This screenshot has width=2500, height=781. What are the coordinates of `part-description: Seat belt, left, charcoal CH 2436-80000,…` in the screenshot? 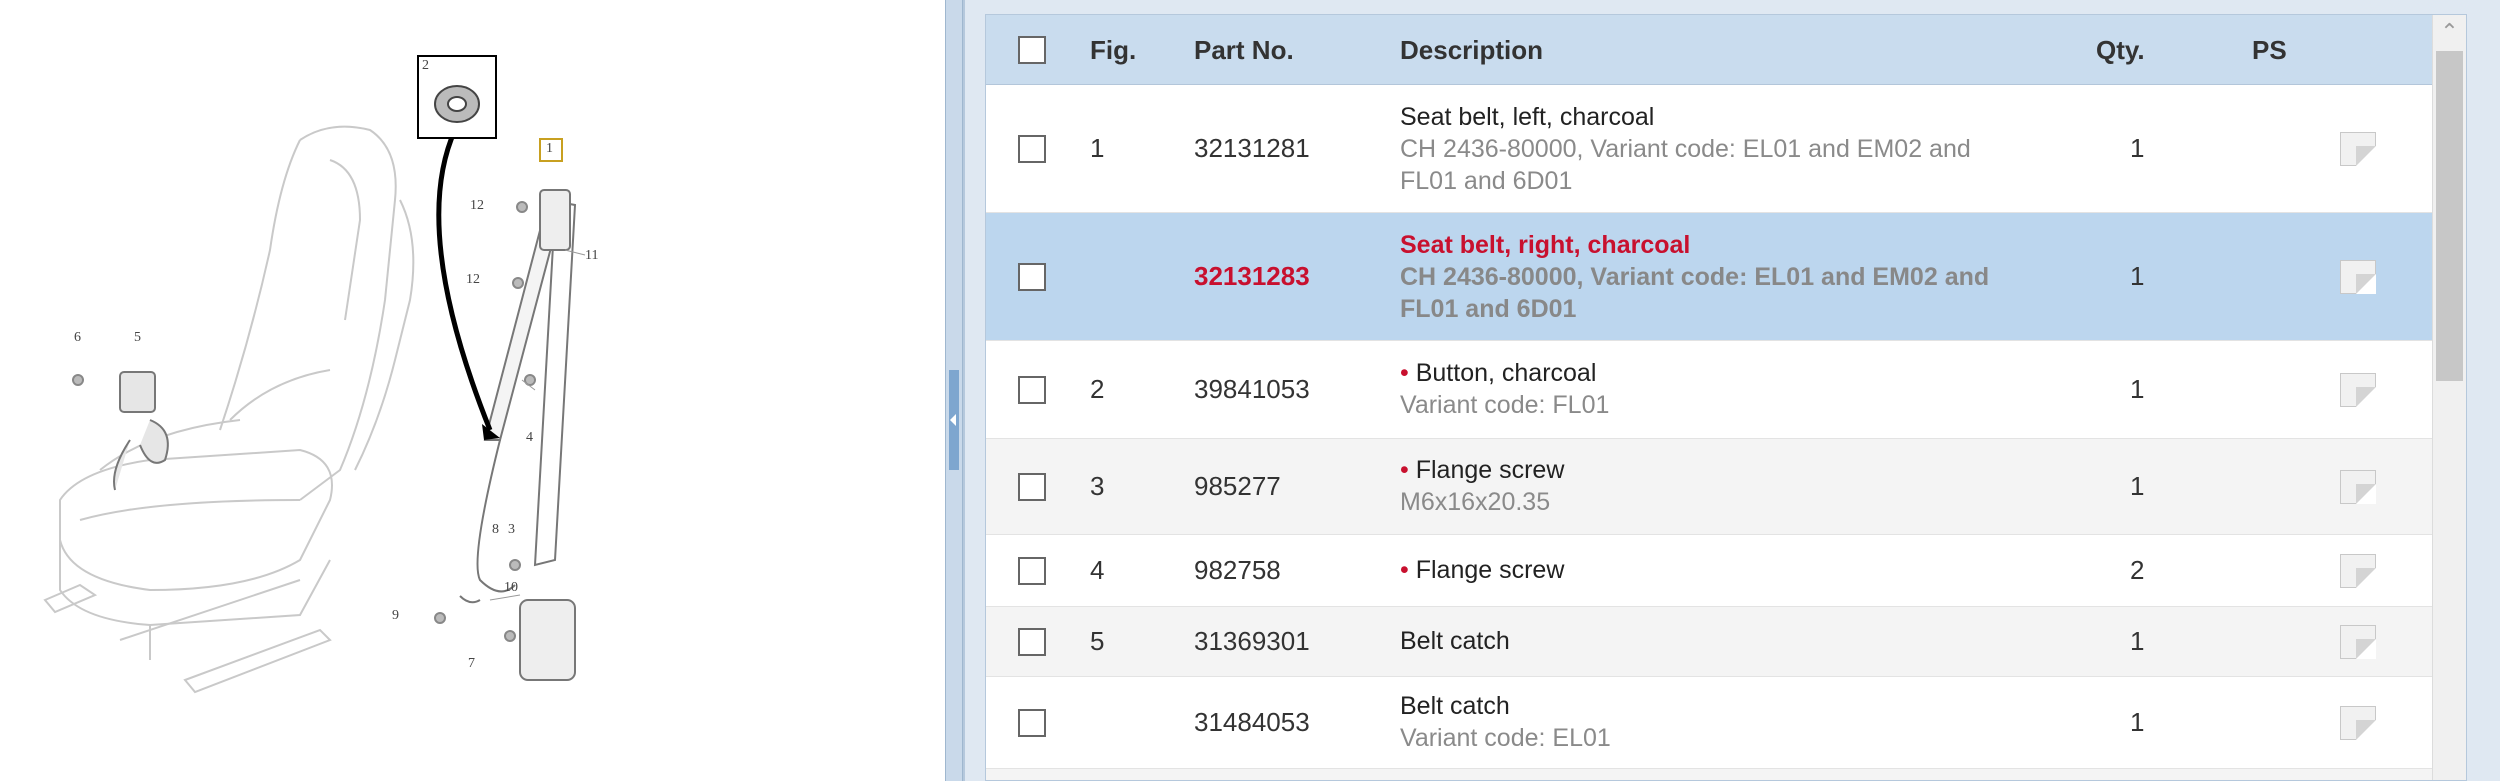 It's located at (1710, 149).